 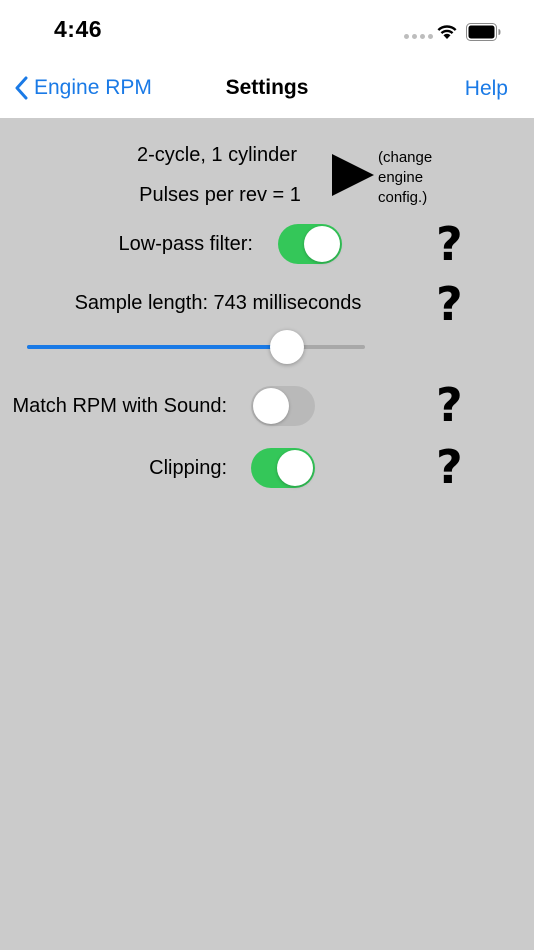 What do you see at coordinates (220, 195) in the screenshot?
I see `pulses-per-rev-text: Pulses per rev = 1` at bounding box center [220, 195].